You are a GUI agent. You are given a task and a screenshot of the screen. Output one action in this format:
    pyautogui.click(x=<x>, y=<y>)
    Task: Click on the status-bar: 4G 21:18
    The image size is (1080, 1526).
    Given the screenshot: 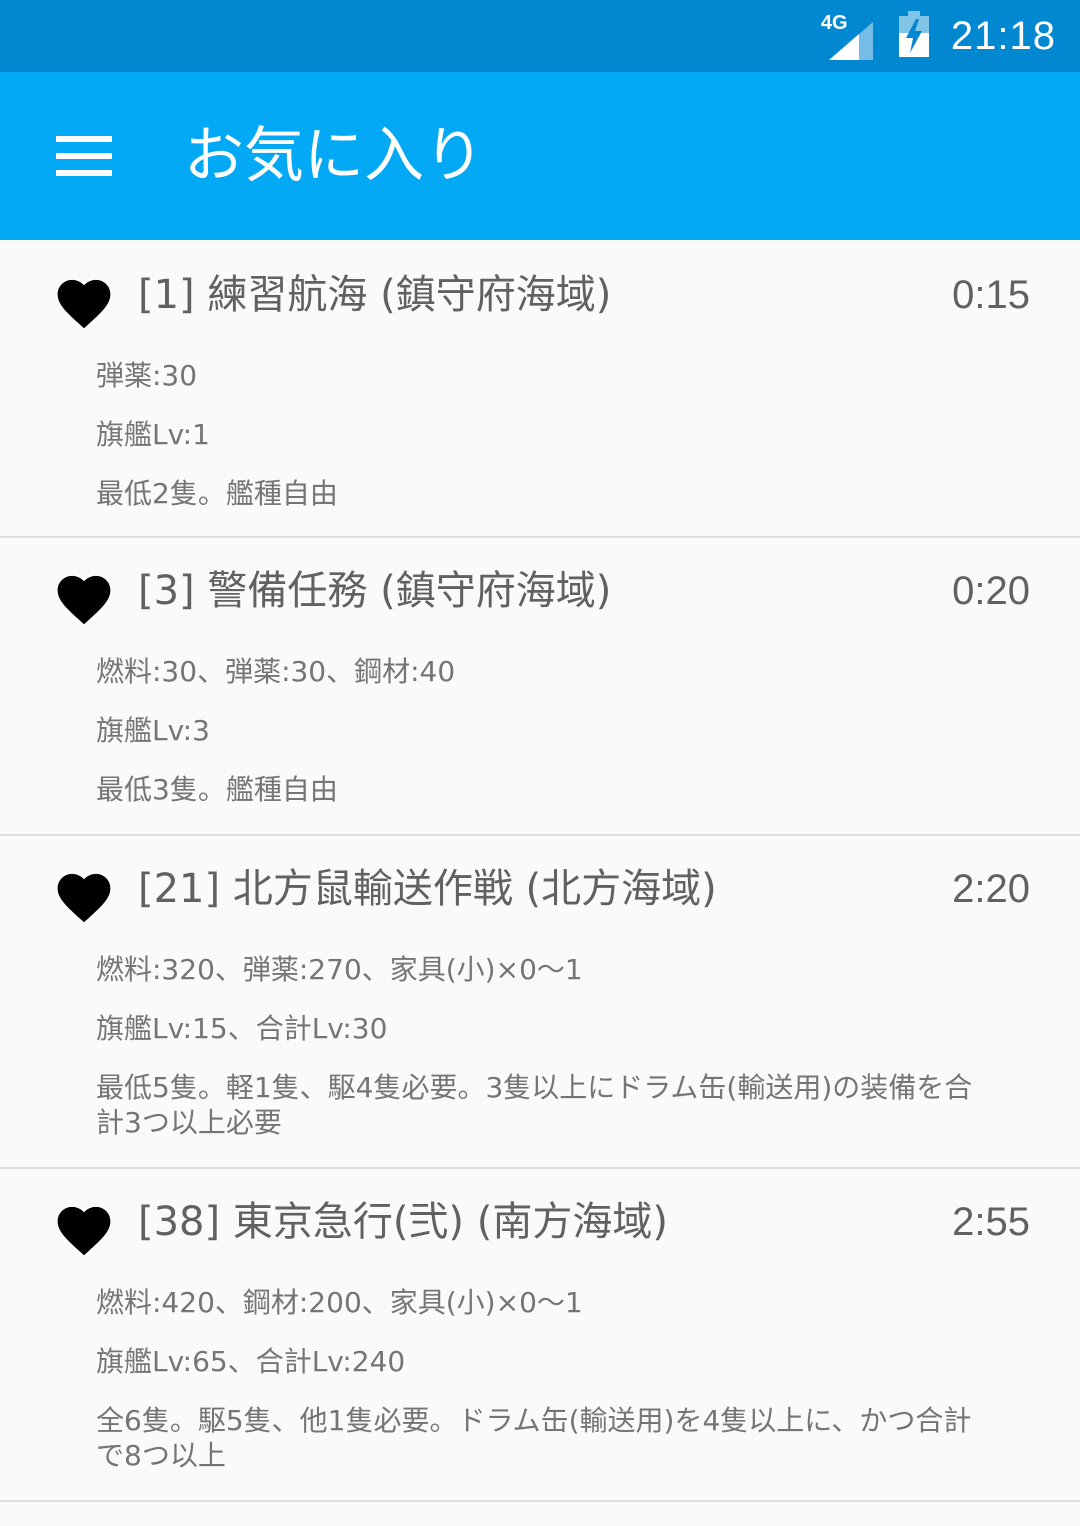 What is the action you would take?
    pyautogui.click(x=540, y=36)
    